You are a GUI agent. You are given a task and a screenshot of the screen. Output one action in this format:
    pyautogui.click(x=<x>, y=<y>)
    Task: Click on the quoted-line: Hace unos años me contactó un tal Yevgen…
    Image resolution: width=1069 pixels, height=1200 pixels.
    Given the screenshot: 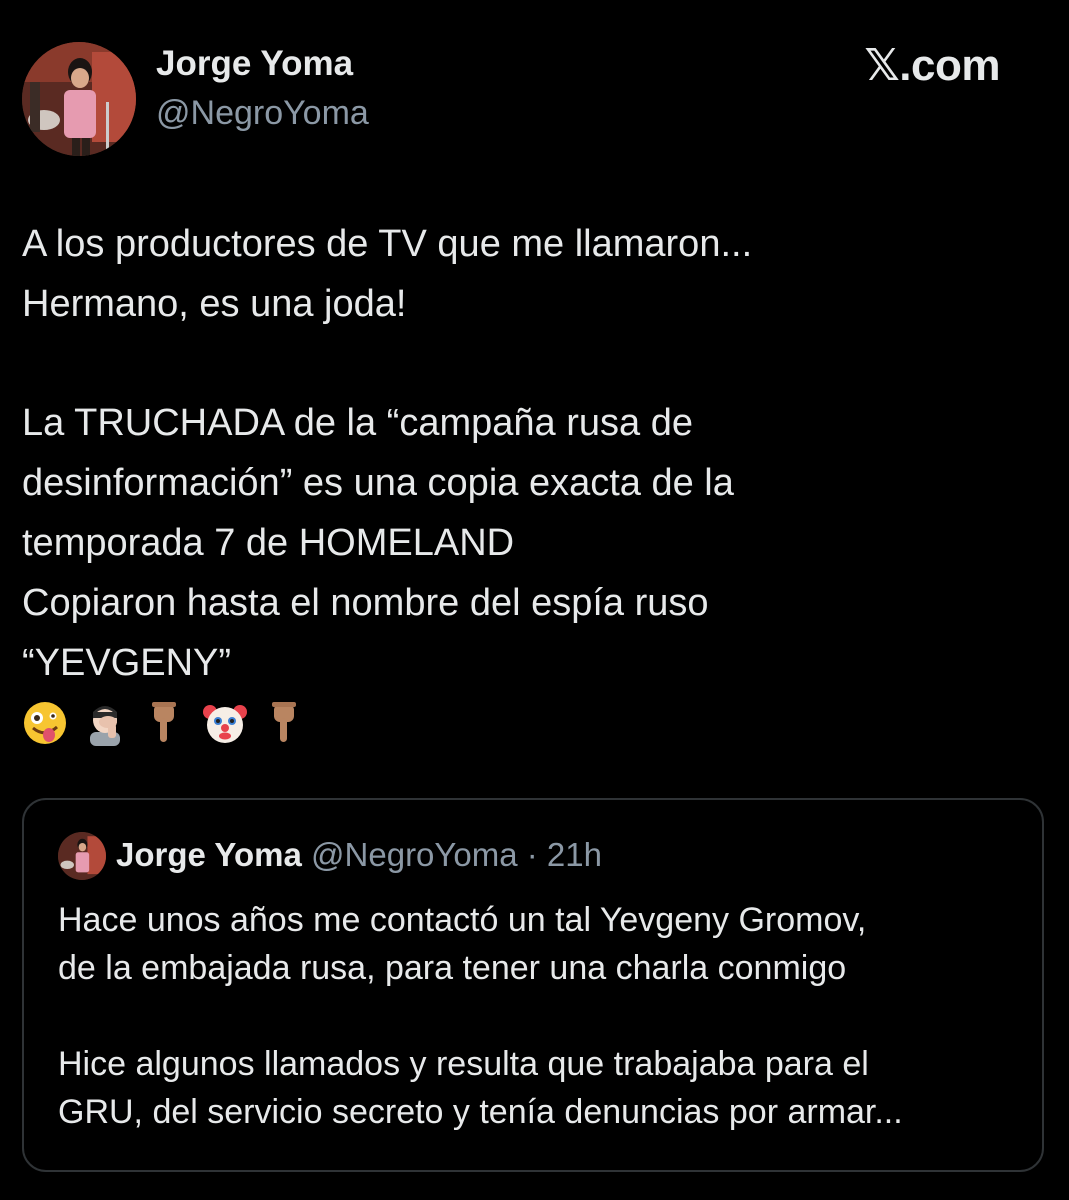 What is the action you would take?
    pyautogui.click(x=462, y=920)
    